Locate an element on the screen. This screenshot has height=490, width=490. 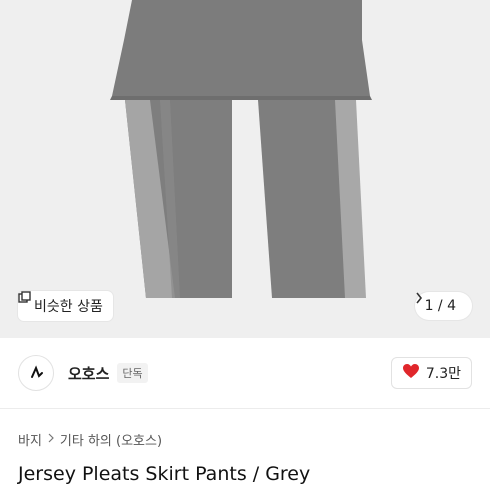
similar-products-button: 비슷한 상품 is located at coordinates (65, 306).